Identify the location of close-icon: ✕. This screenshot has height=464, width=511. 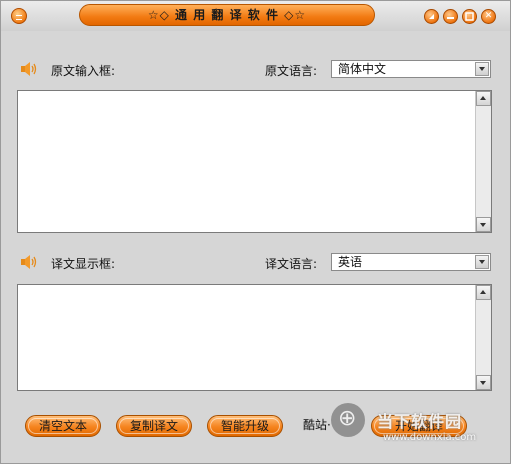
(488, 16).